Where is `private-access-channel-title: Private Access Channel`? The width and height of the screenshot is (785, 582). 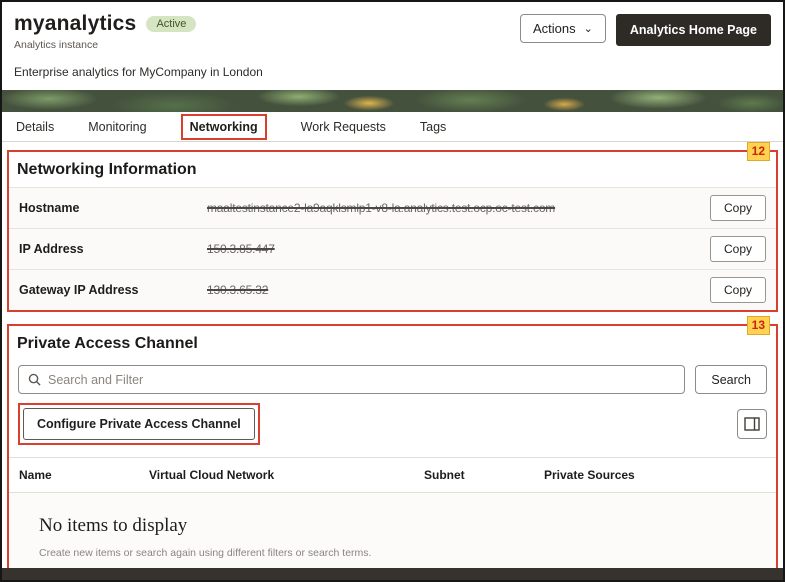 private-access-channel-title: Private Access Channel is located at coordinates (107, 343).